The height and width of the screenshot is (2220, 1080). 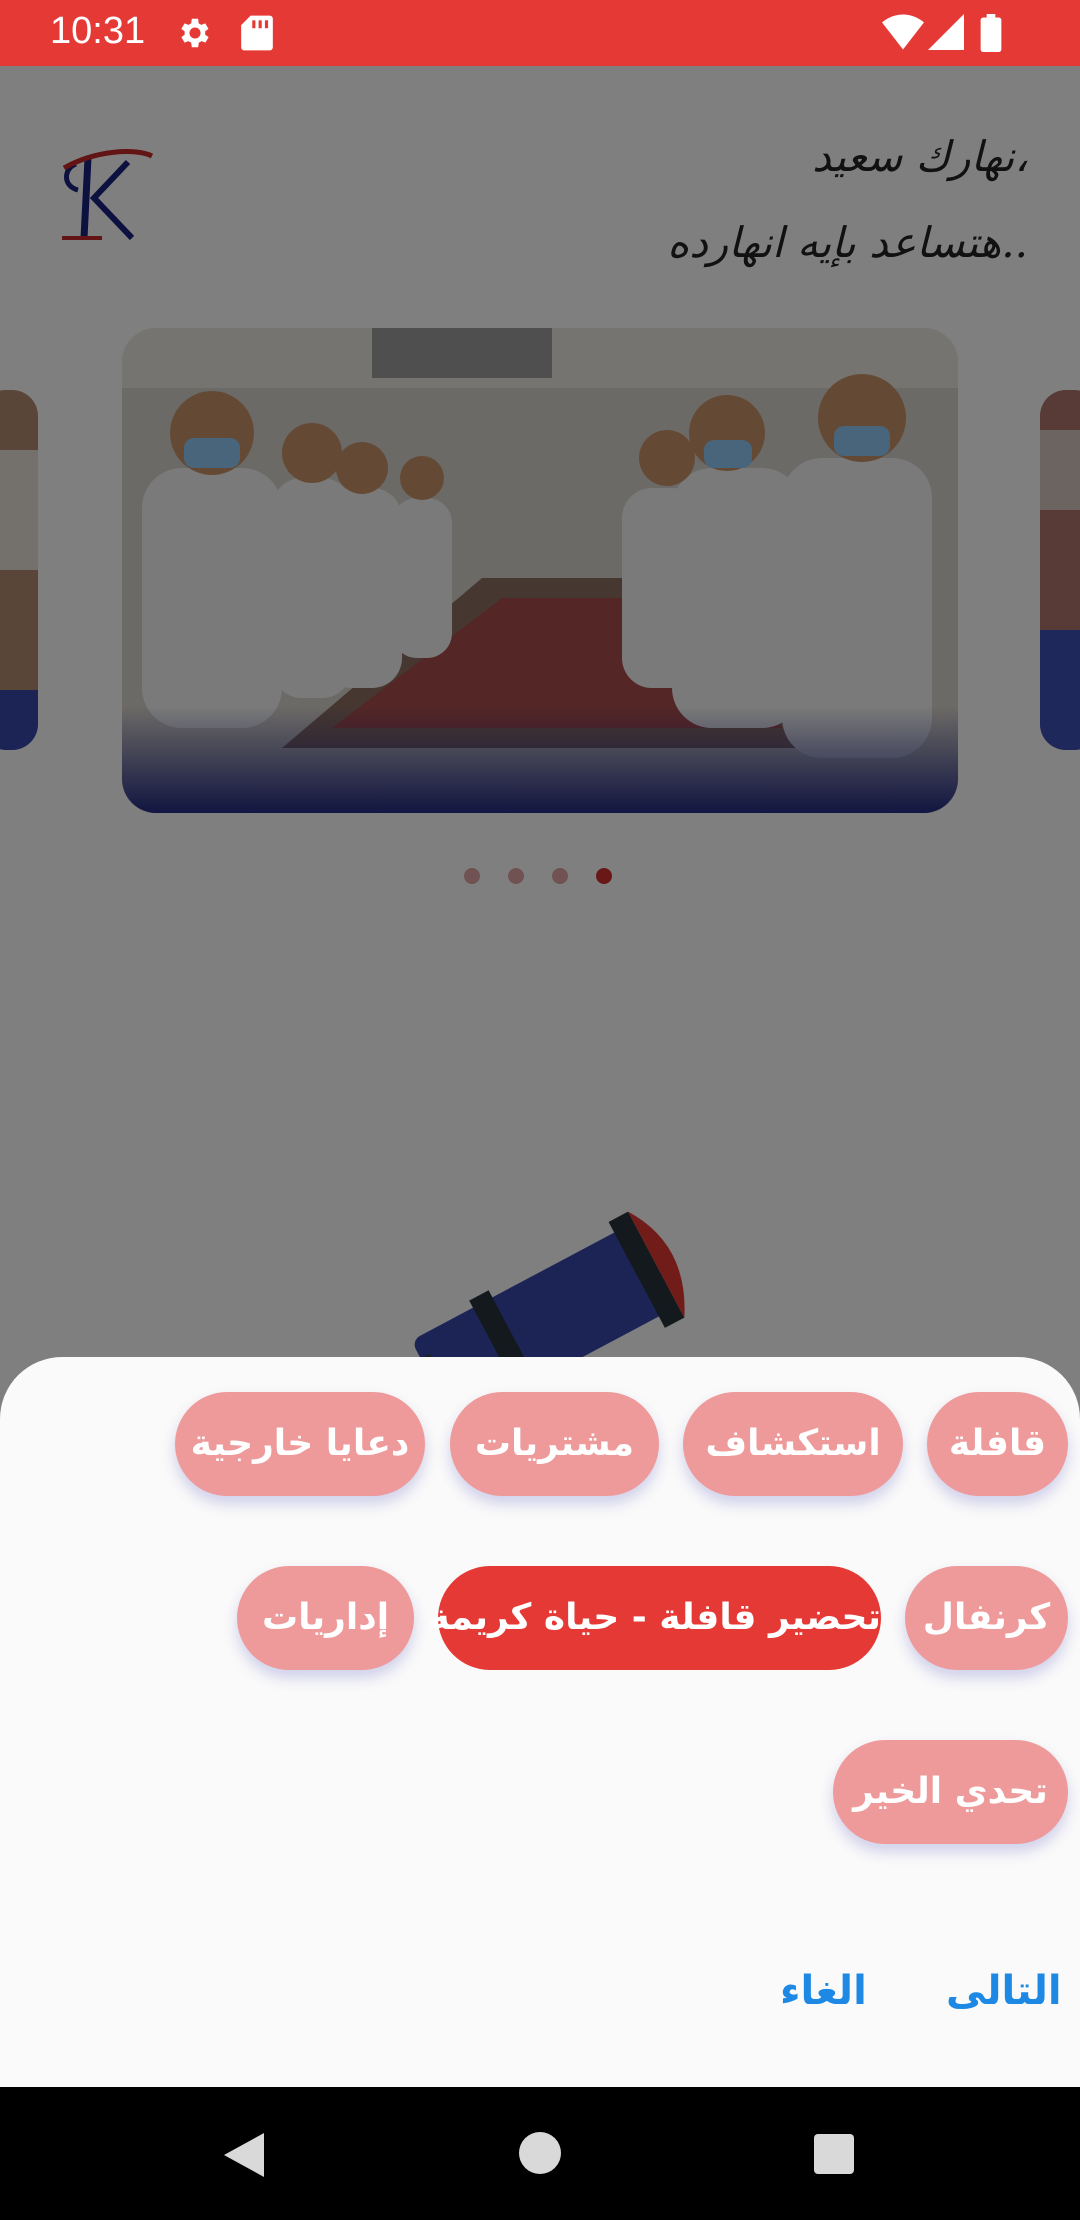 I want to click on gear-icon, so click(x=195, y=35).